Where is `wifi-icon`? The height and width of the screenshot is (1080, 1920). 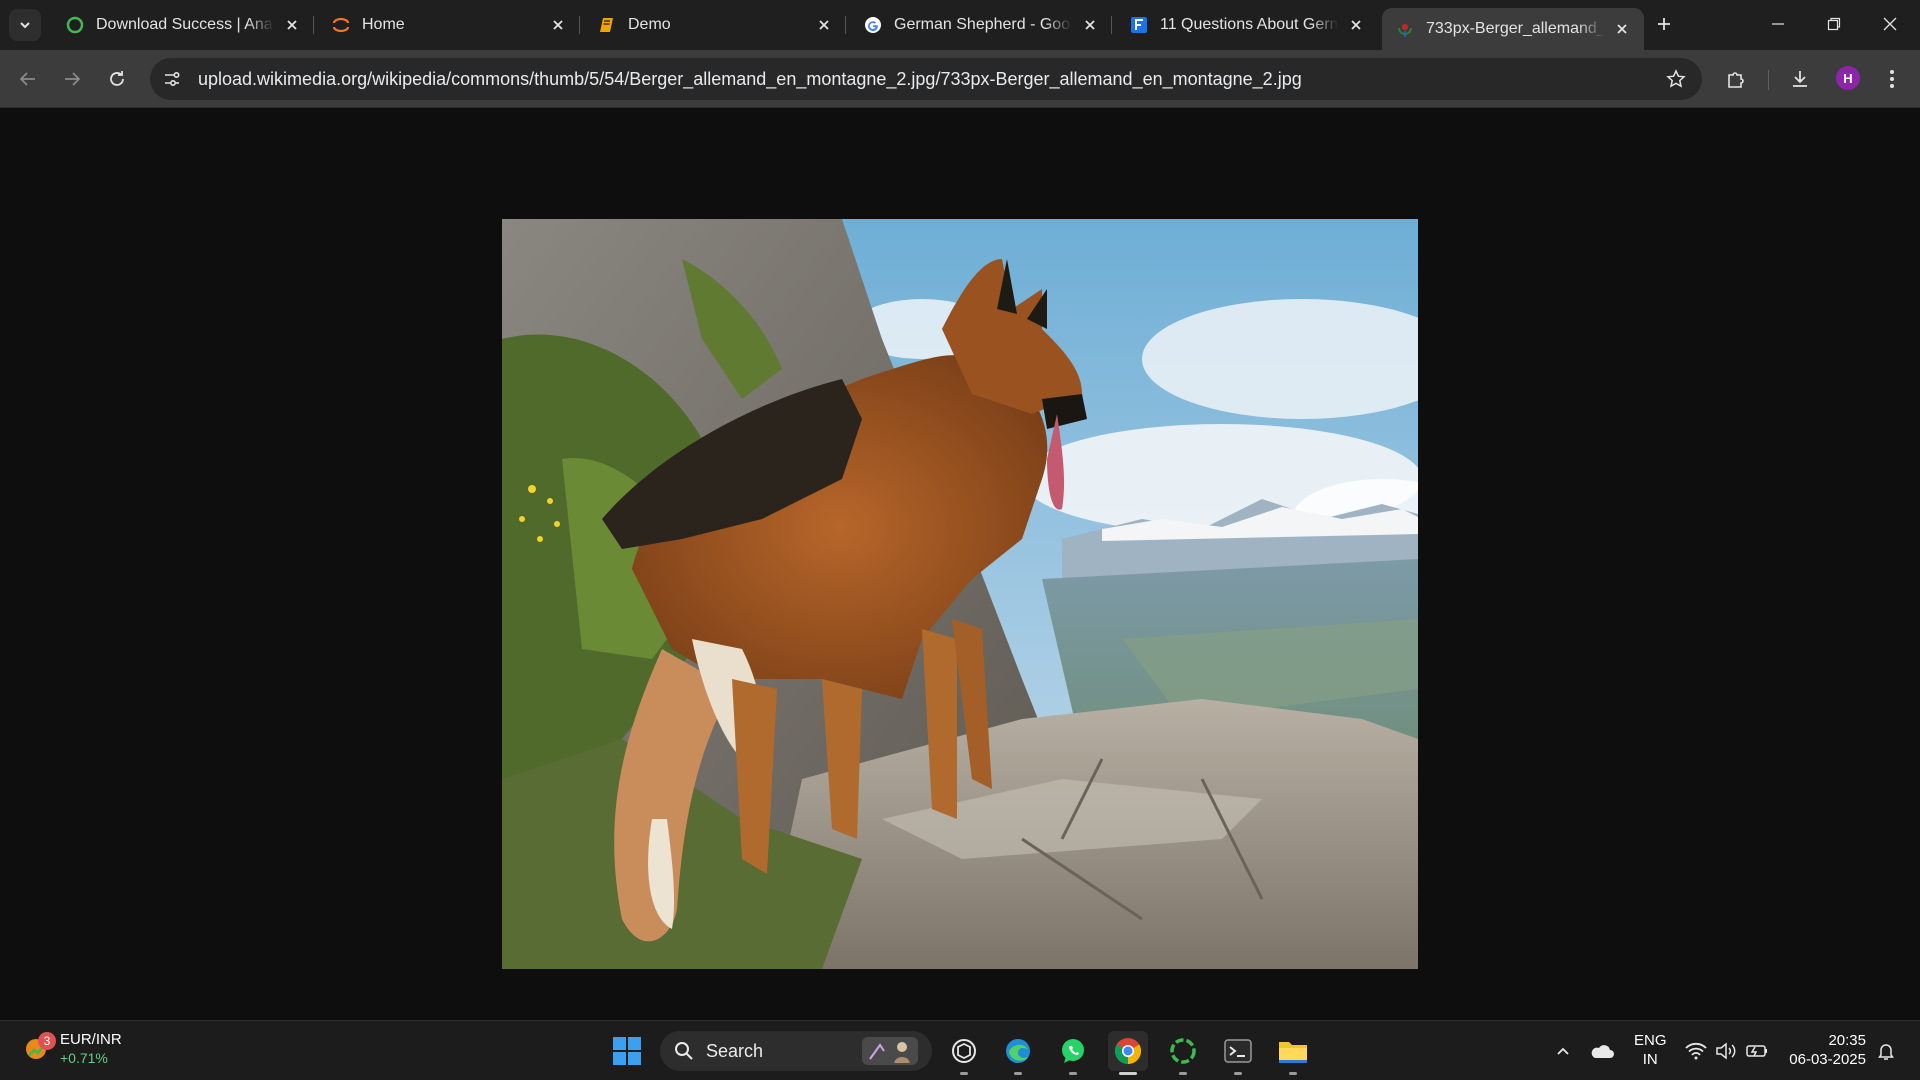
wifi-icon is located at coordinates (1696, 1051).